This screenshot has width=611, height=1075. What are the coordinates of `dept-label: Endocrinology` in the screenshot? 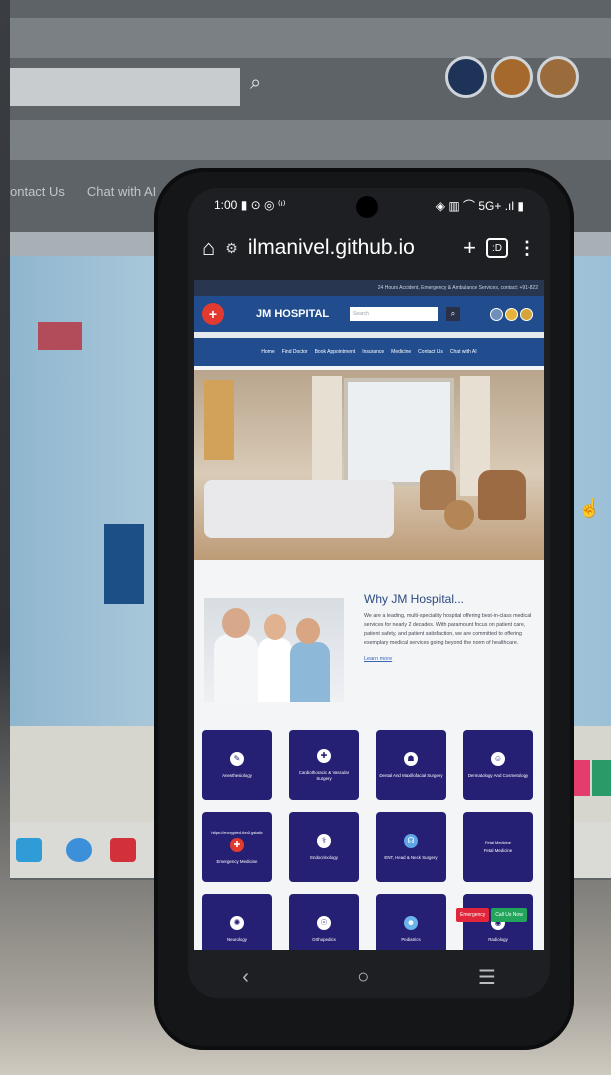 It's located at (324, 857).